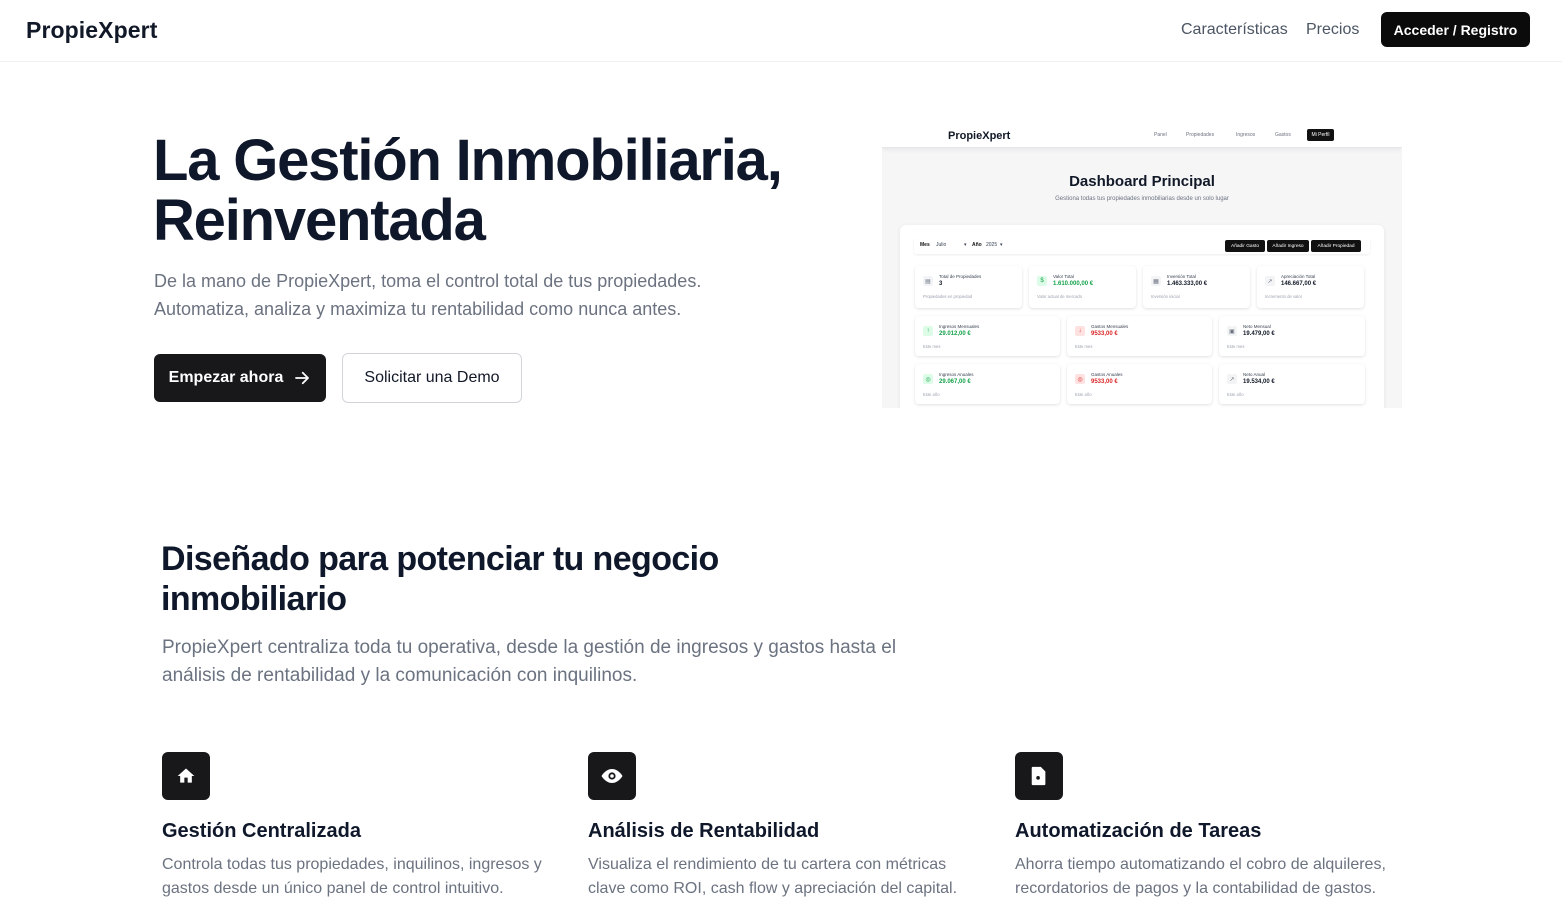 Image resolution: width=1562 pixels, height=899 pixels. What do you see at coordinates (1181, 276) in the screenshot?
I see `stat-title: Inversión Total` at bounding box center [1181, 276].